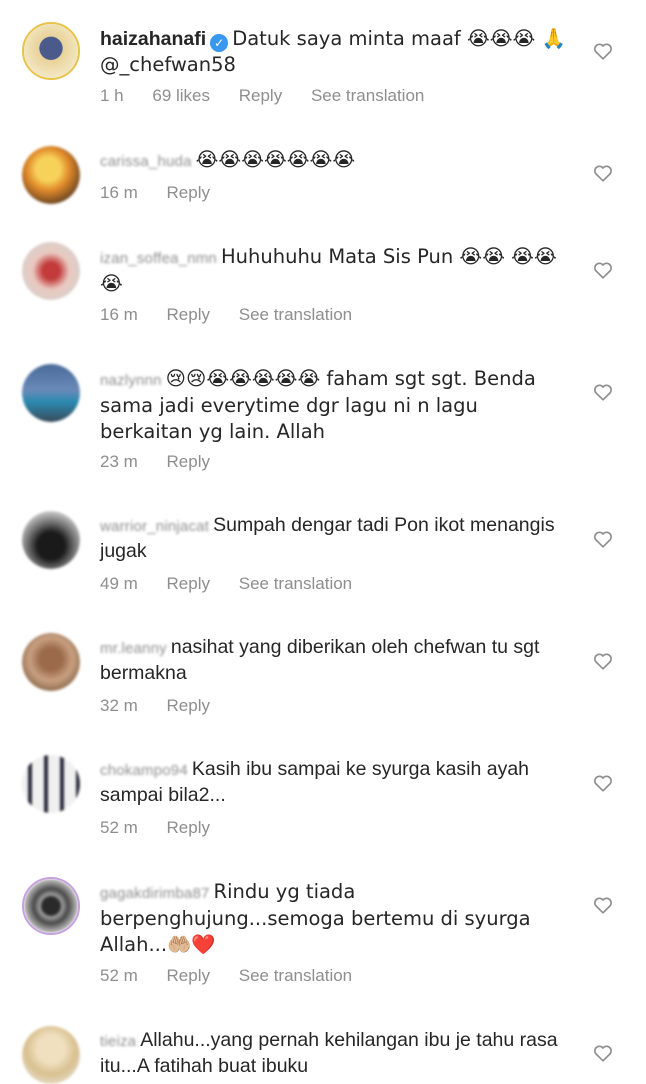 The height and width of the screenshot is (1084, 646). I want to click on comment-text: 😭😭😭😭😭😭😭, so click(275, 159).